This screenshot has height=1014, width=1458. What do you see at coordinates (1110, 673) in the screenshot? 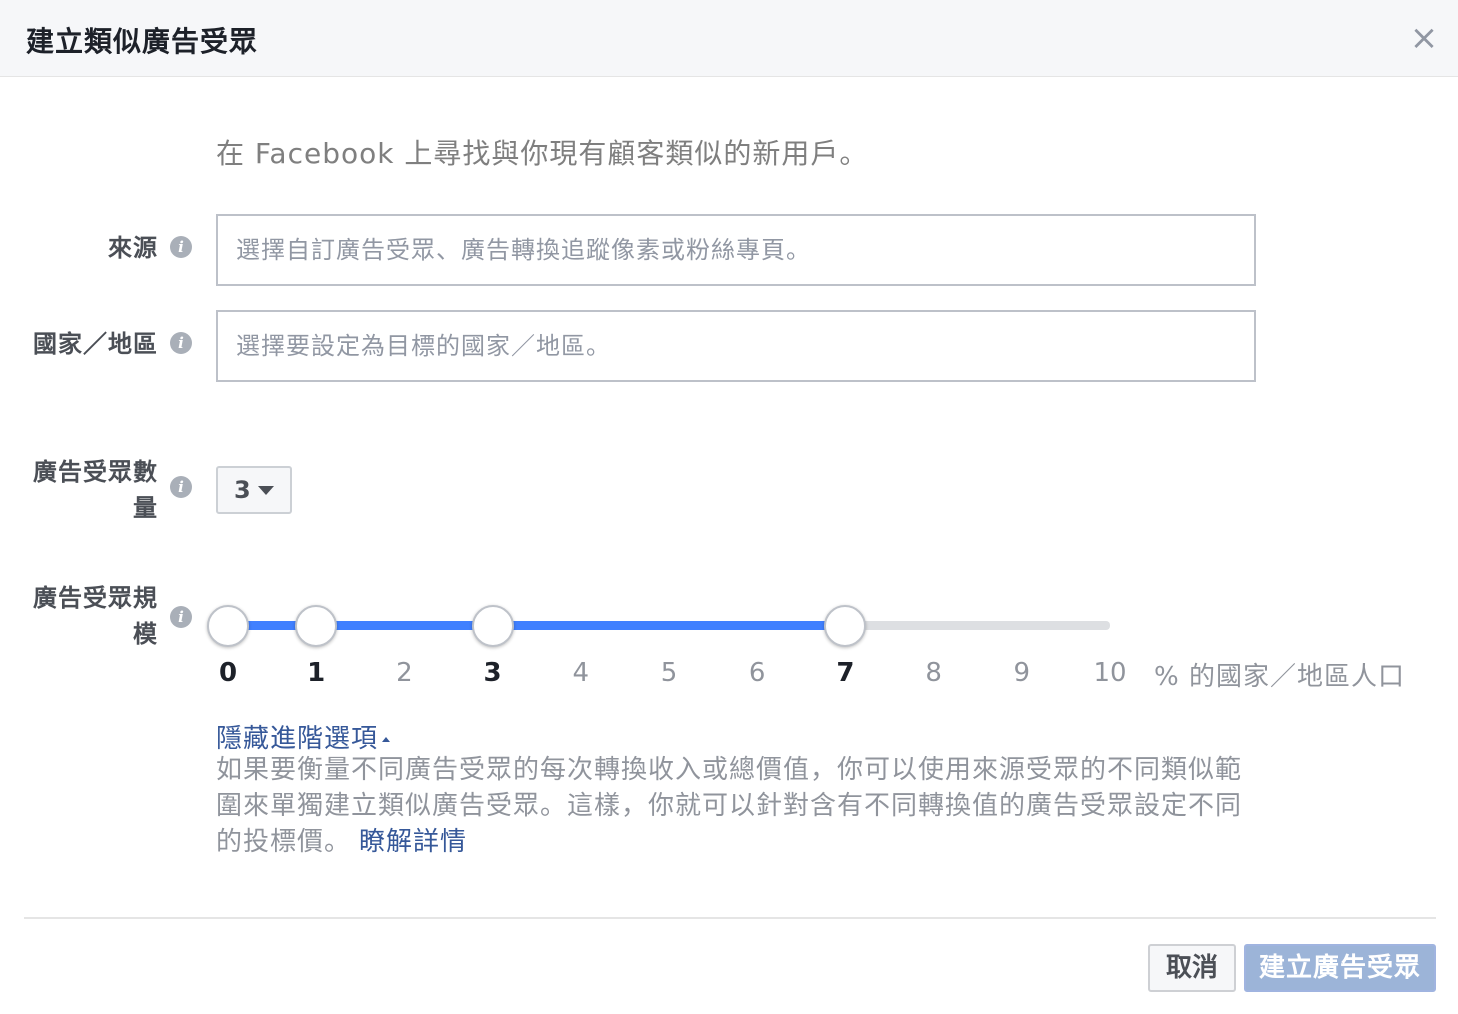
I see `slider-tick-label: 10` at bounding box center [1110, 673].